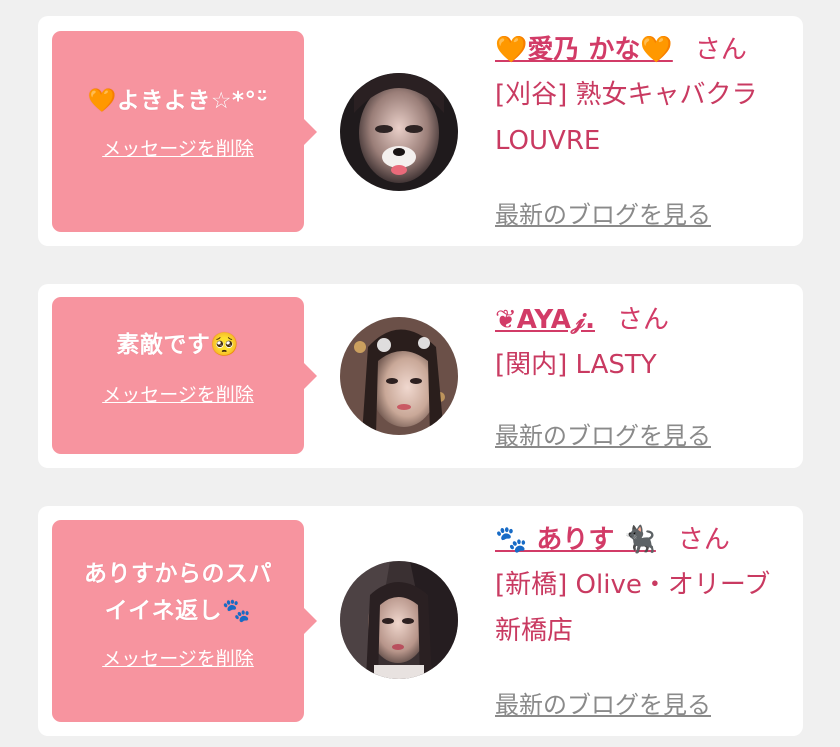  I want to click on sender-info: 🧡愛乃 かな🧡 さん [刈谷] 熟女キャバクラ LOUVRE 最新のブログを見る, so click(645, 132).